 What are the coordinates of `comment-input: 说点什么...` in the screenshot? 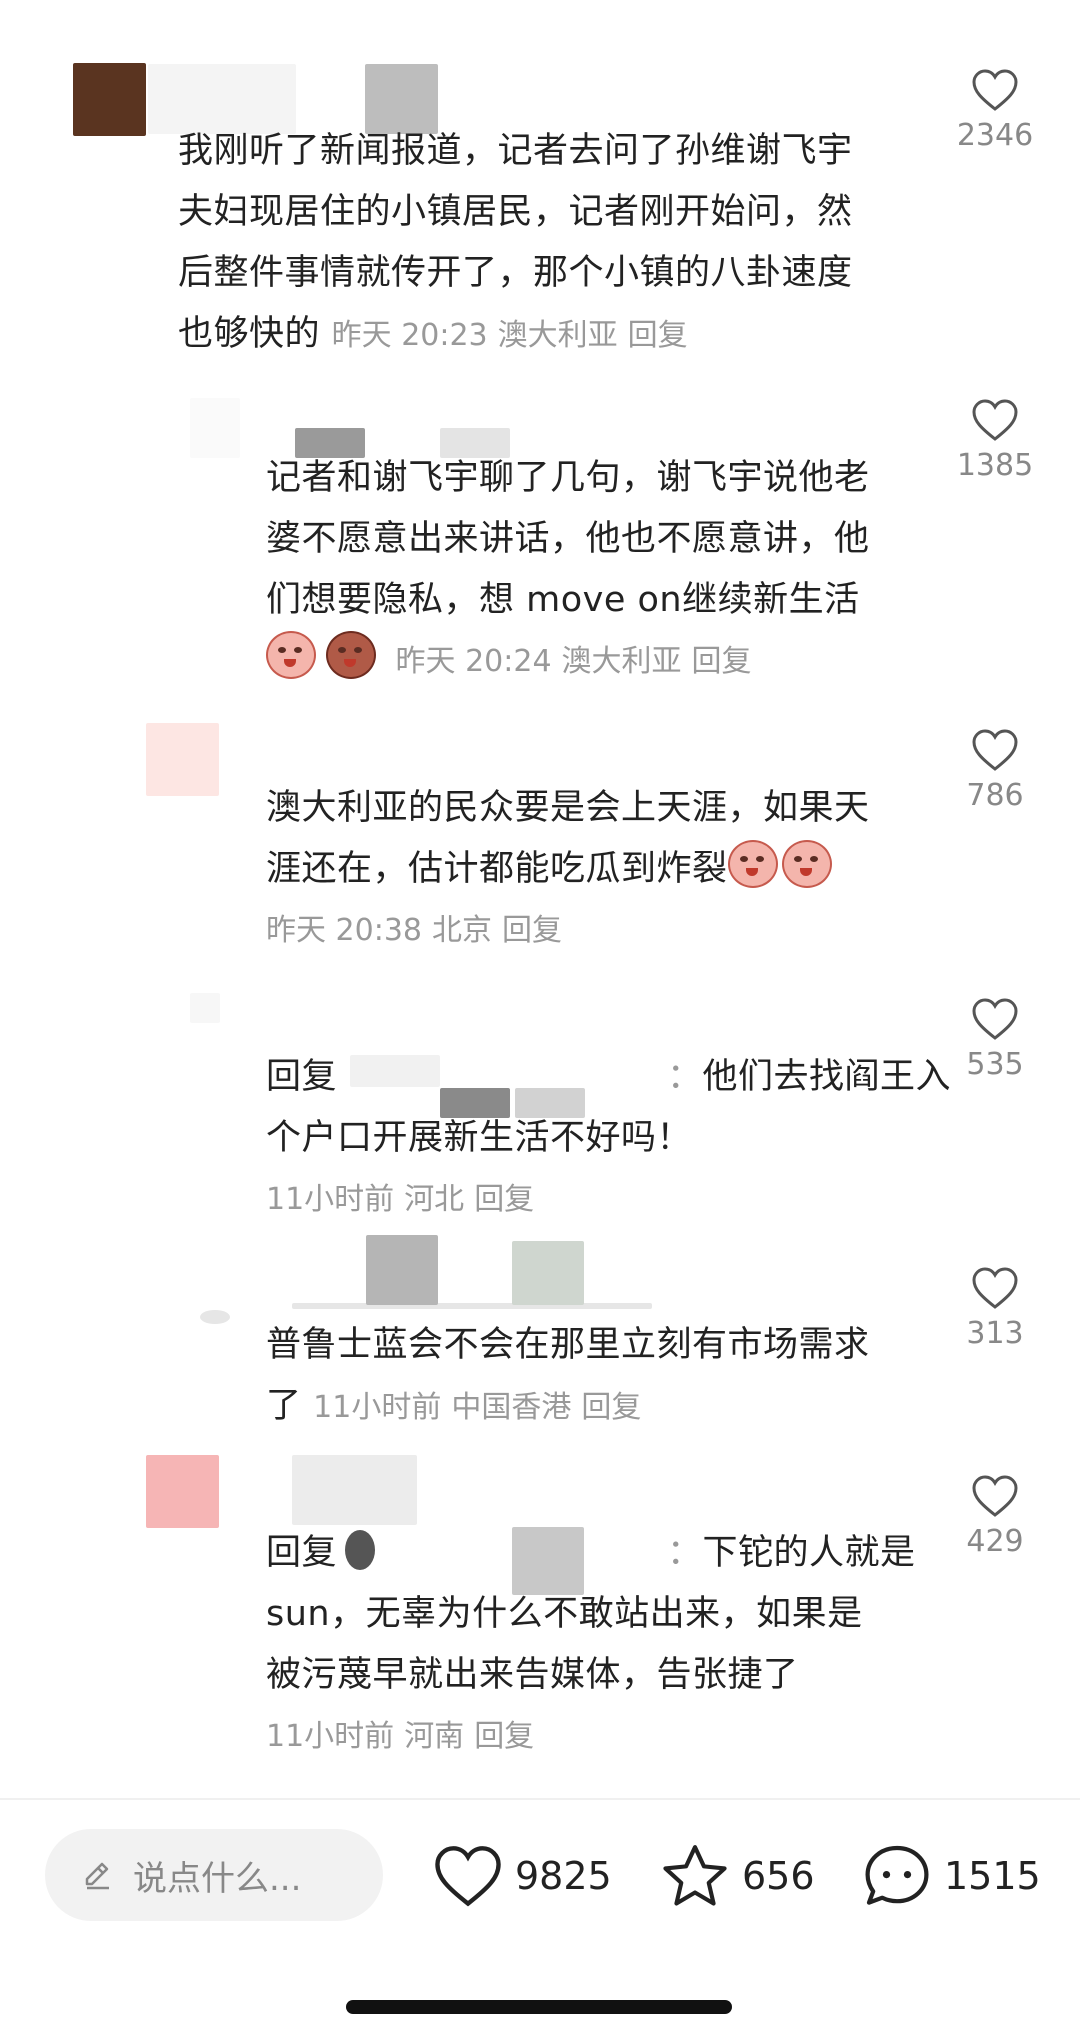 It's located at (214, 1875).